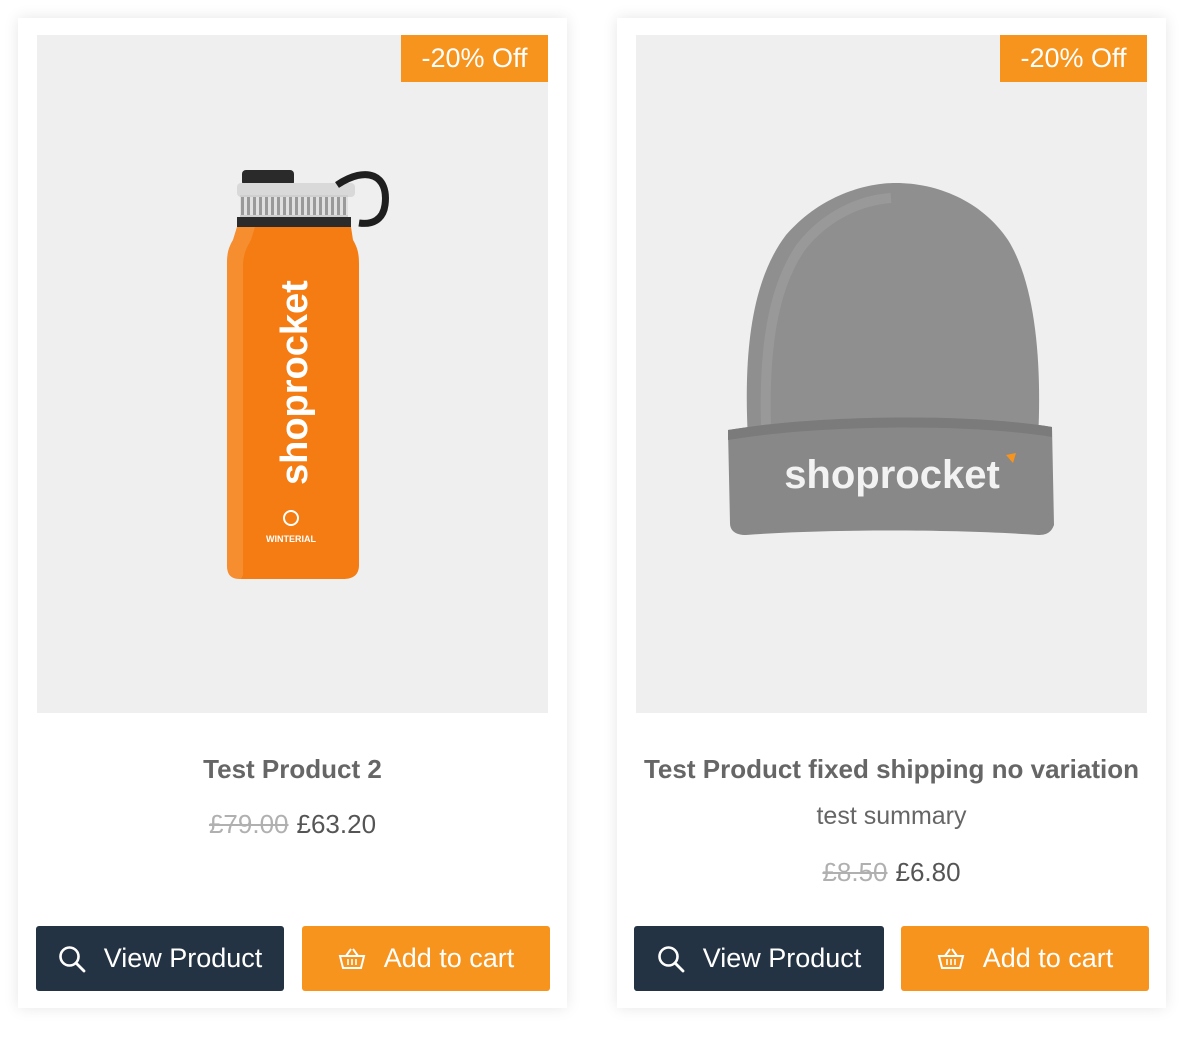  Describe the element at coordinates (891, 769) in the screenshot. I see `product-title: Test Product fixed shipping no variation` at that location.